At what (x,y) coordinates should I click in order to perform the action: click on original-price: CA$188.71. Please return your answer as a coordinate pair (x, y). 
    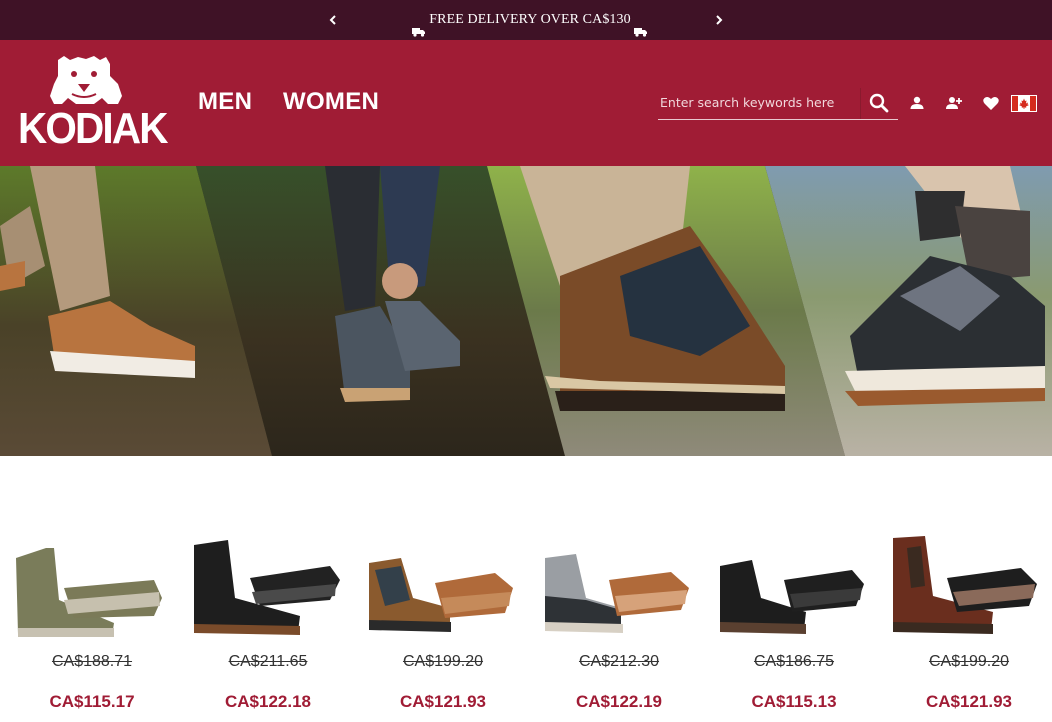
    Looking at the image, I should click on (92, 661).